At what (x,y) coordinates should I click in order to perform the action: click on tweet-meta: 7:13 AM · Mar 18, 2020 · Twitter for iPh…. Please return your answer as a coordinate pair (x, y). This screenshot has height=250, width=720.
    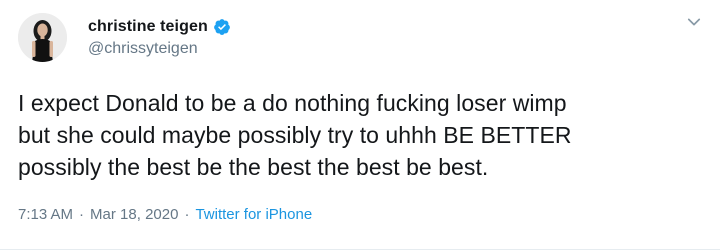
    Looking at the image, I should click on (165, 214).